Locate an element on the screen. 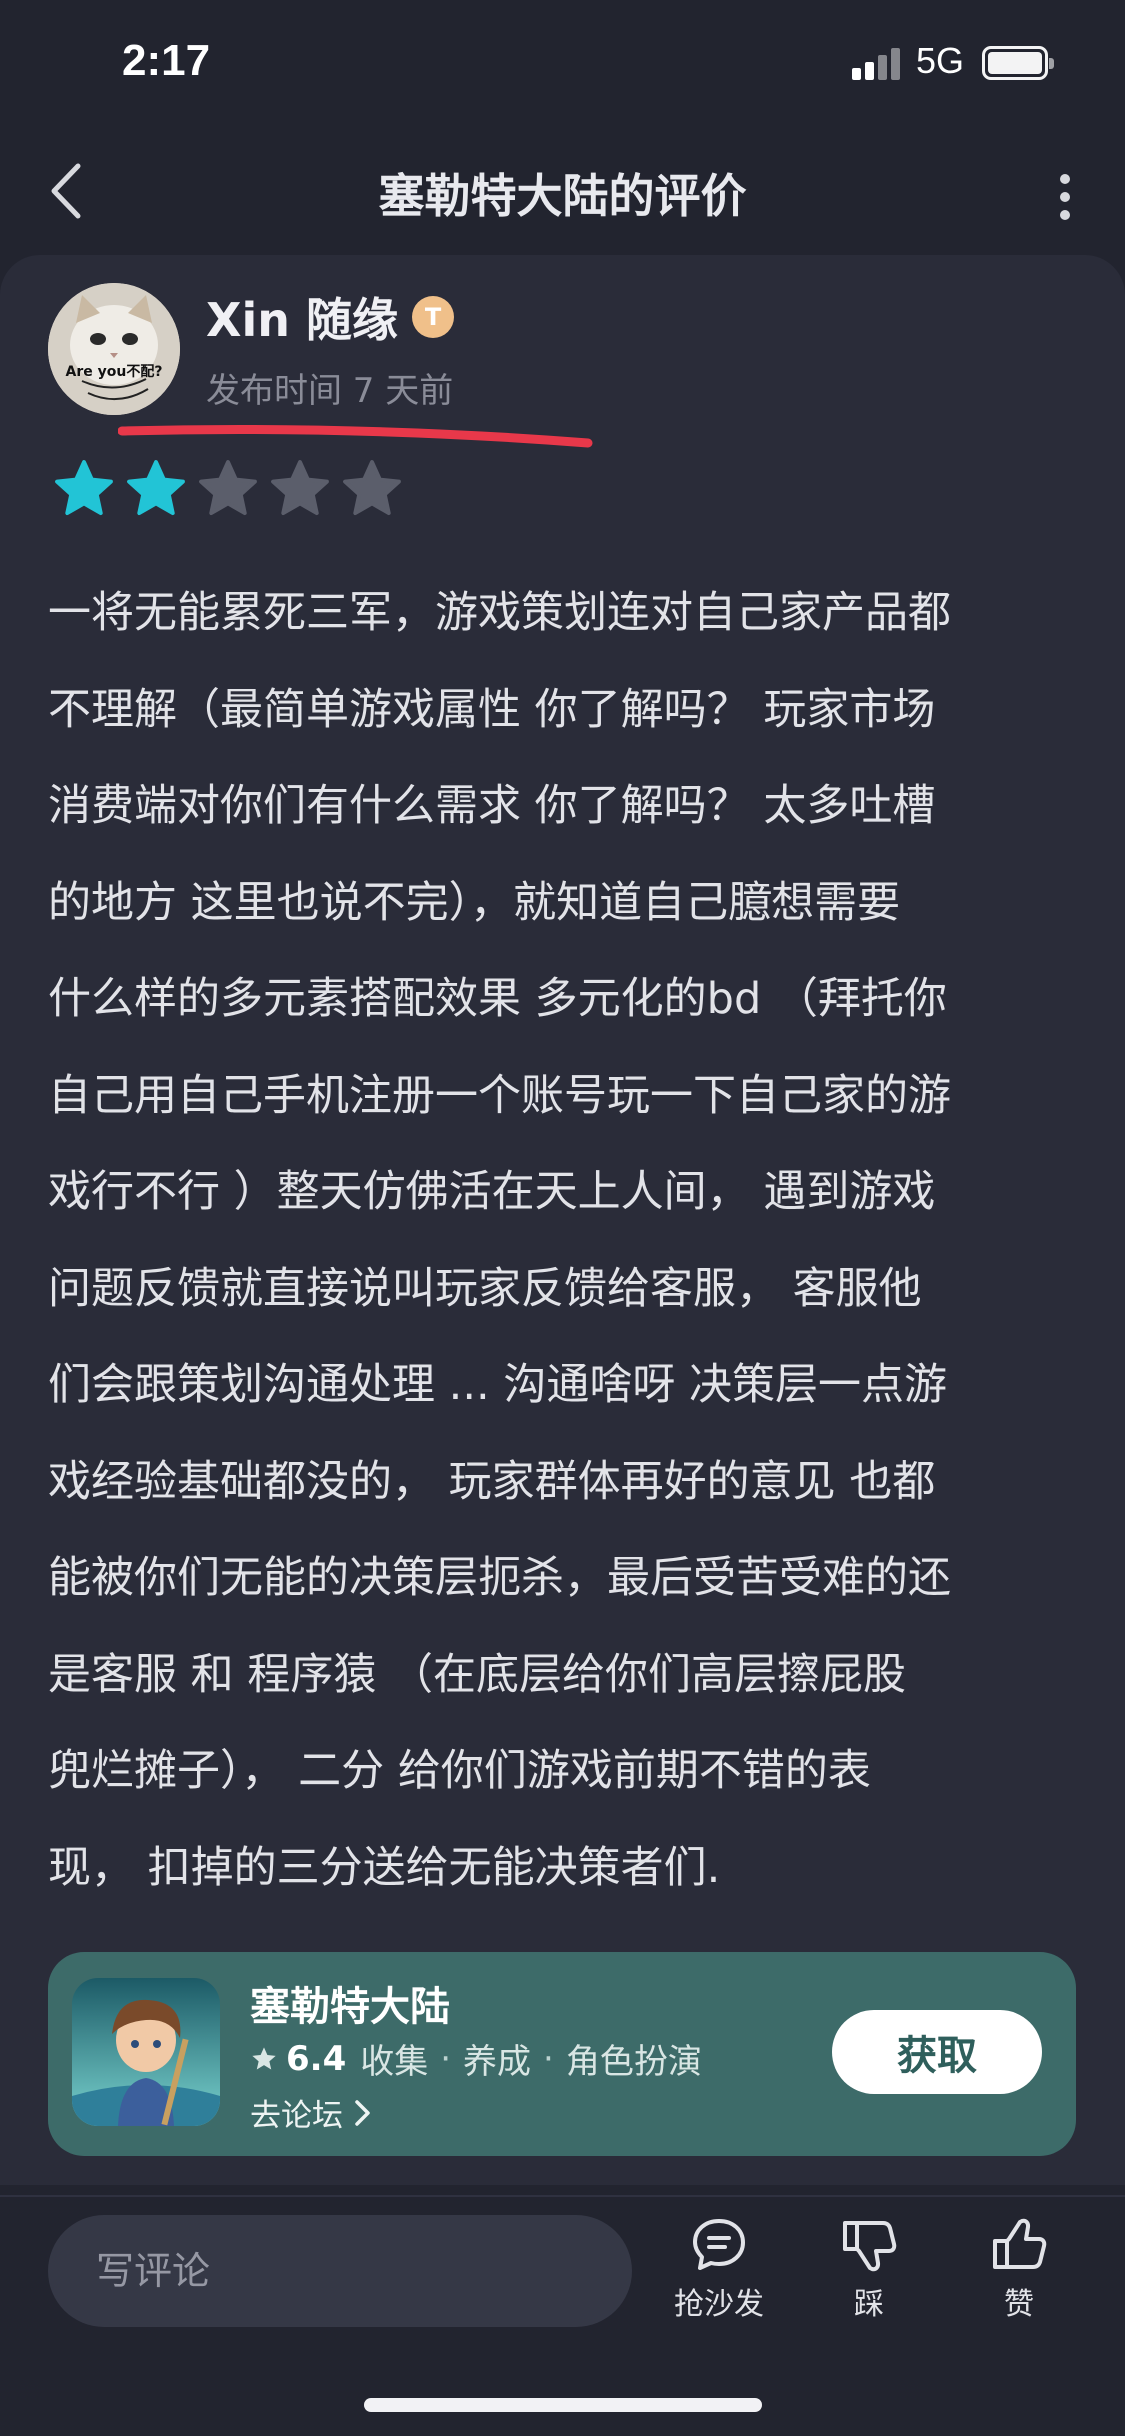 This screenshot has height=2436, width=1125. comment-input: 写评论 is located at coordinates (340, 2271).